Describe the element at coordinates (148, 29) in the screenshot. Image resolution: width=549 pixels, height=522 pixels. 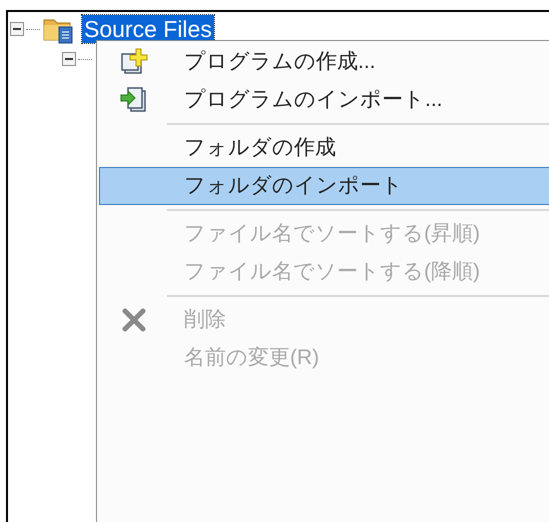
I see `tree-item-label: Source Files` at that location.